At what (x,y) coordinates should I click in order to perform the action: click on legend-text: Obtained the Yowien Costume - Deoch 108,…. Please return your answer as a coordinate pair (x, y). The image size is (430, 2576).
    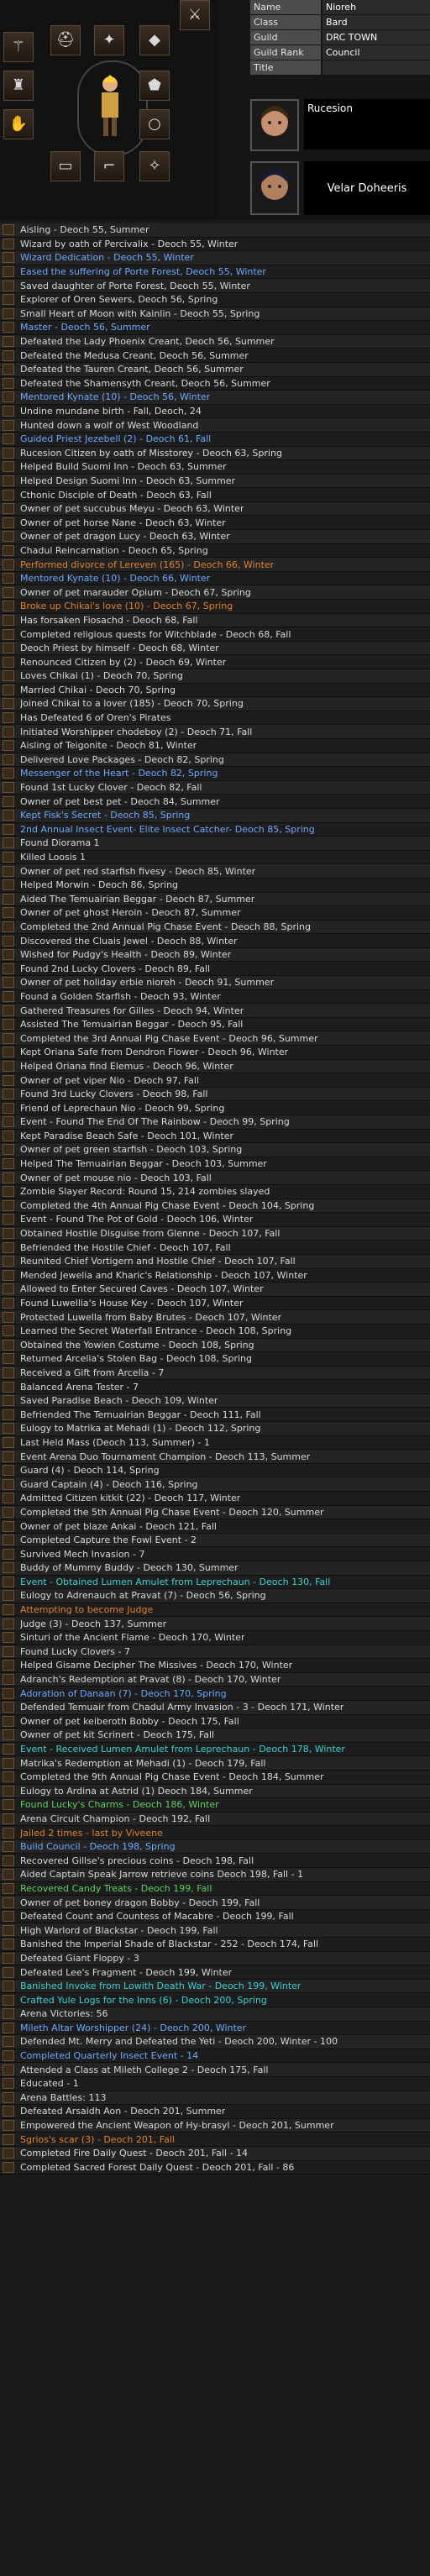
    Looking at the image, I should click on (137, 1345).